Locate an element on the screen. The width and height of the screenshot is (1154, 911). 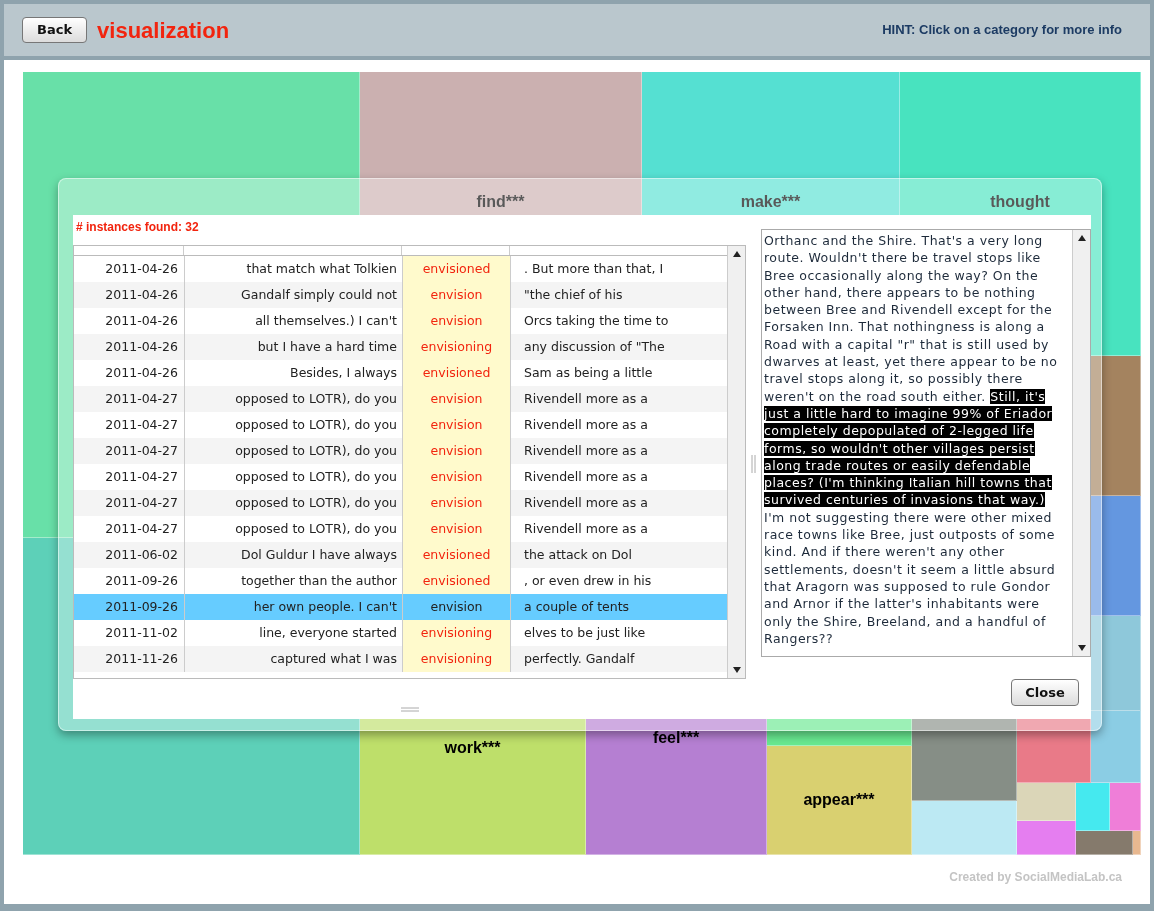
category-label: work*** is located at coordinates (472, 748).